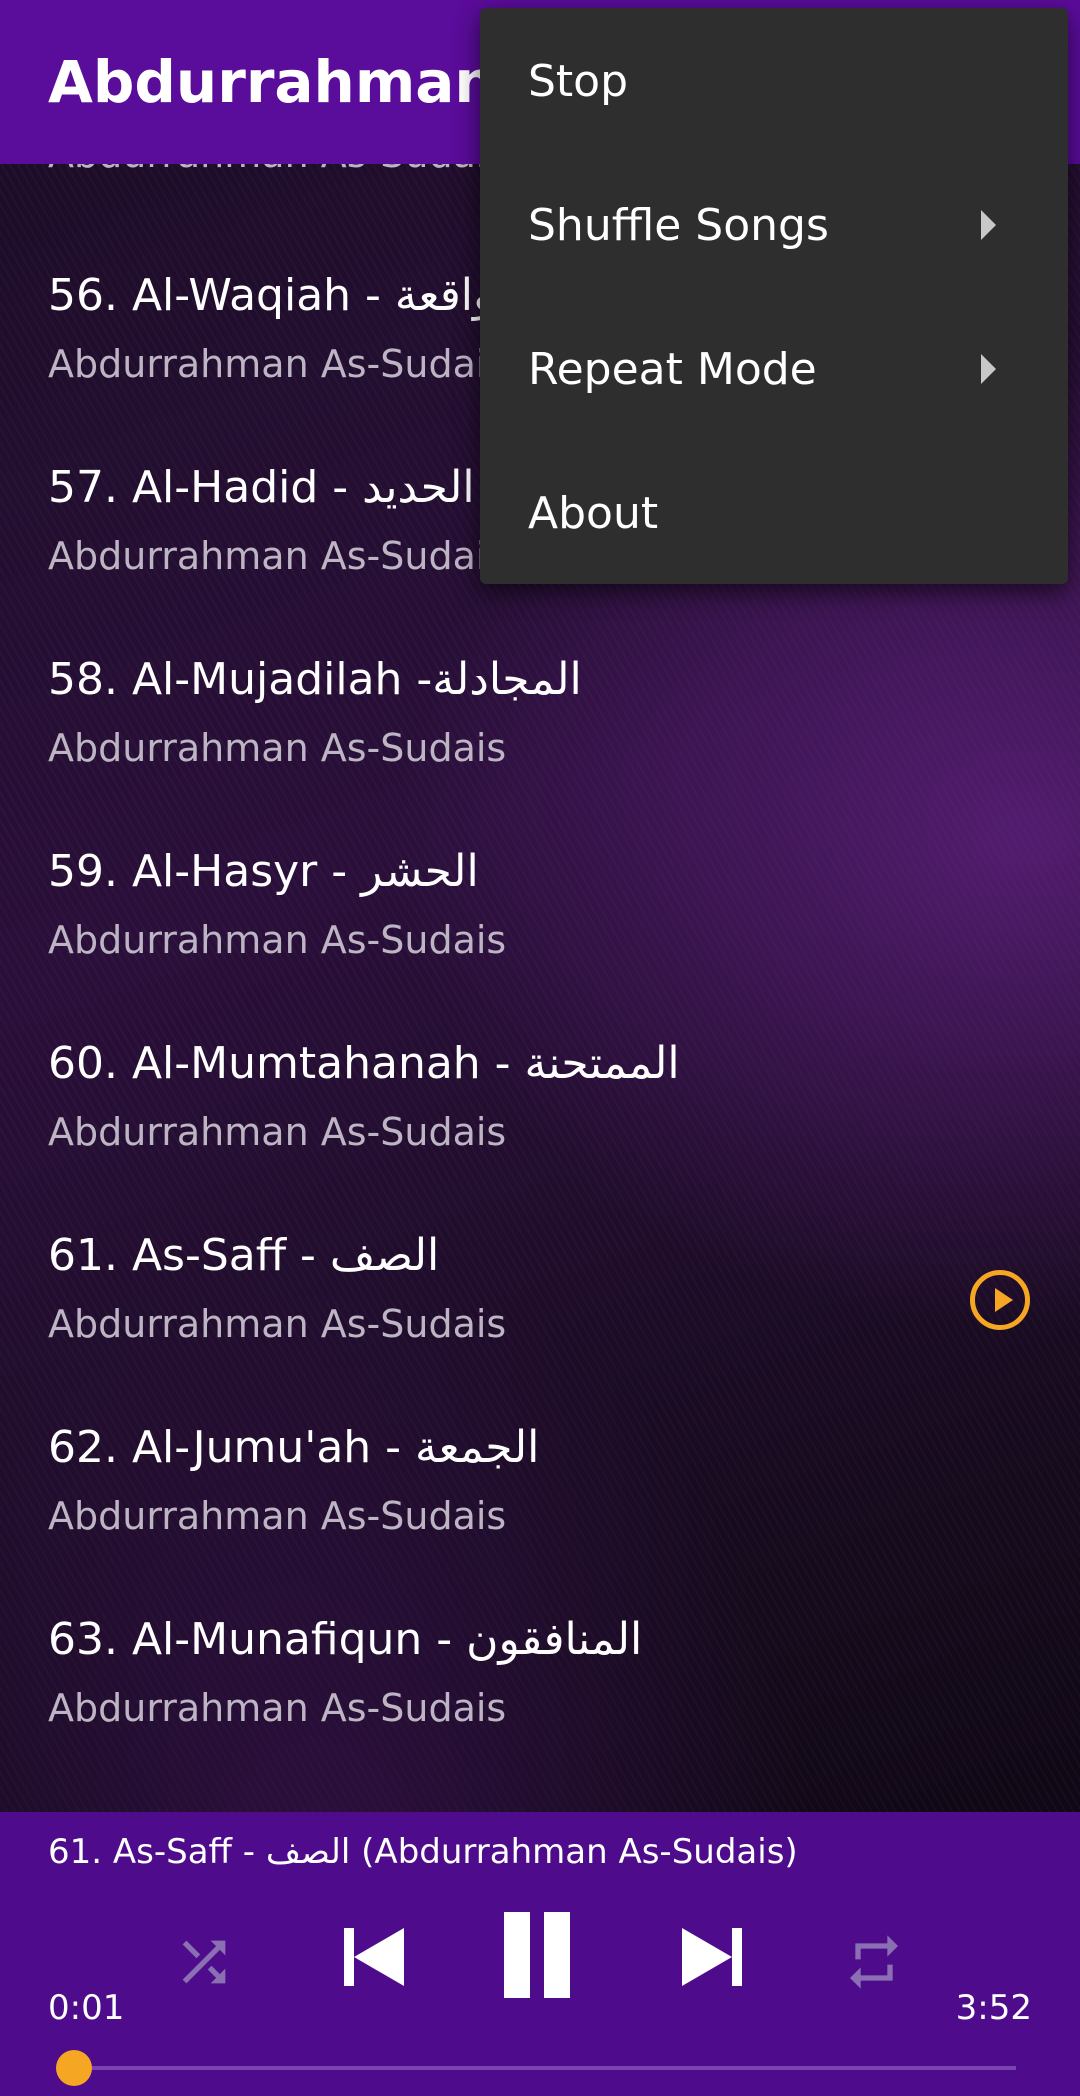 This screenshot has height=2096, width=1080. I want to click on track-title: 57. Al-Hadid - الحديد, so click(261, 487).